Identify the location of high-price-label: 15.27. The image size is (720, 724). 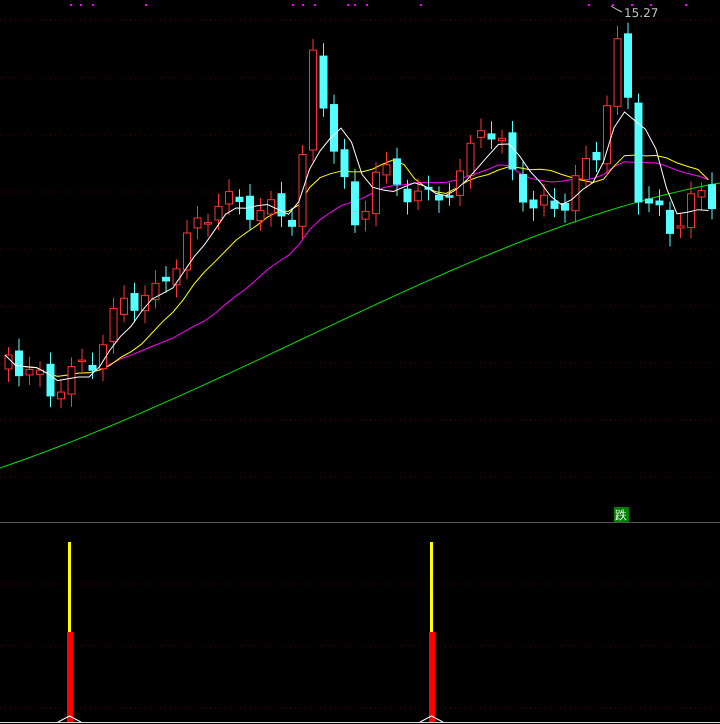
(641, 13).